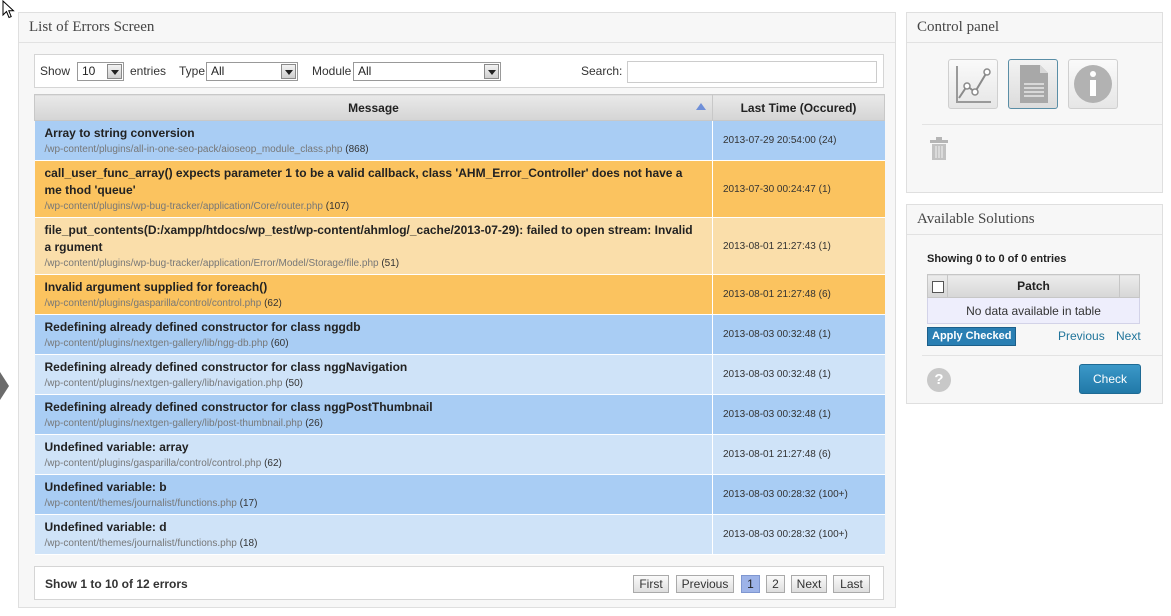  Describe the element at coordinates (798, 246) in the screenshot. I see `error-last-time: 2013-08-01 21:27:43 (1)` at that location.